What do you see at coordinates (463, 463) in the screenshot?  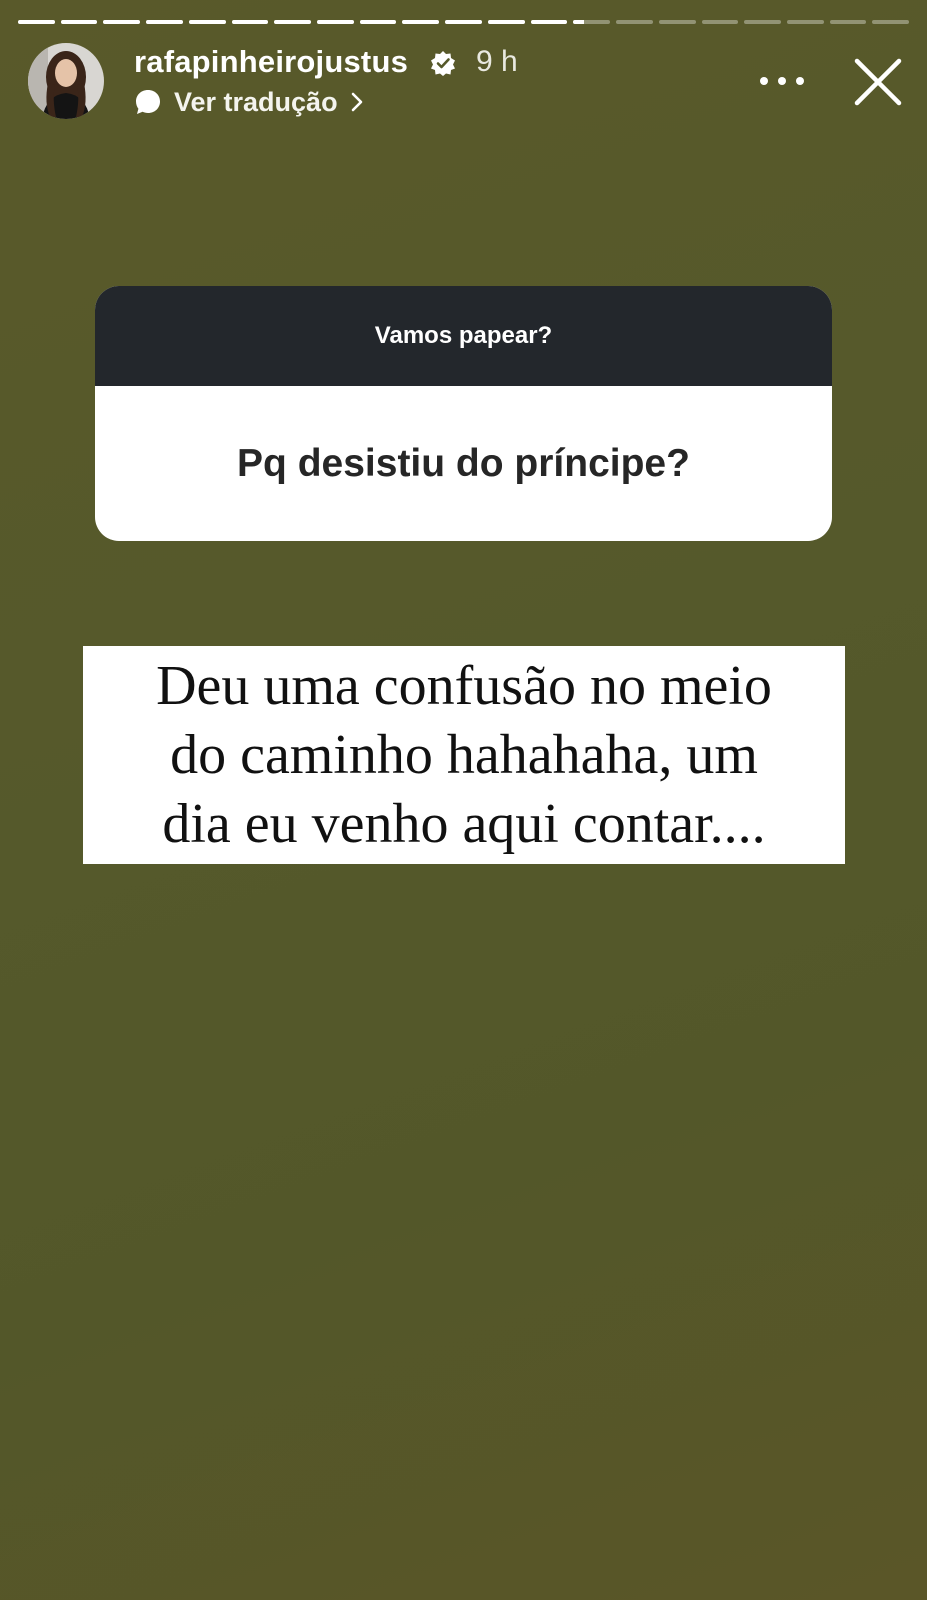 I see `question-text: Pq desistiu do príncipe?` at bounding box center [463, 463].